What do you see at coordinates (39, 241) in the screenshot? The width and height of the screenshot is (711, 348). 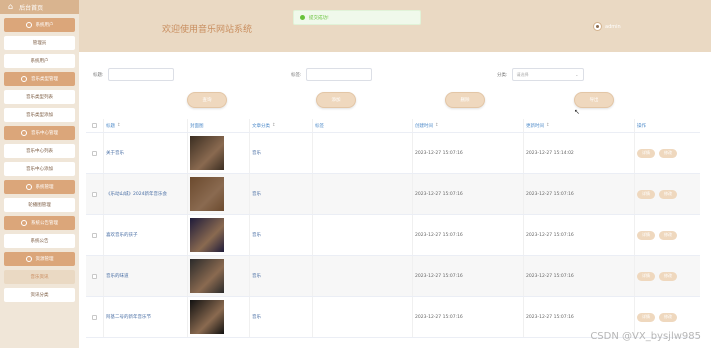 I see `sidebar-item: 系统公告` at bounding box center [39, 241].